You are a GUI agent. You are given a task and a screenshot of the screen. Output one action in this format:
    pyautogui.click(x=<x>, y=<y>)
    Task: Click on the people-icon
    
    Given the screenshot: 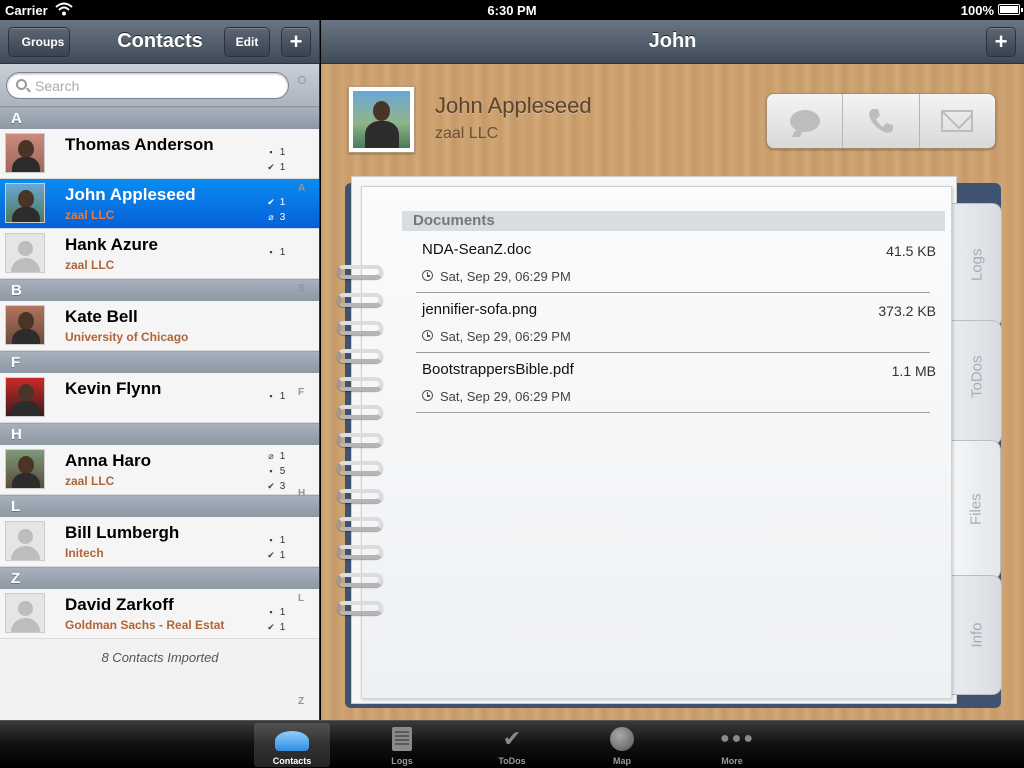 What is the action you would take?
    pyautogui.click(x=292, y=741)
    